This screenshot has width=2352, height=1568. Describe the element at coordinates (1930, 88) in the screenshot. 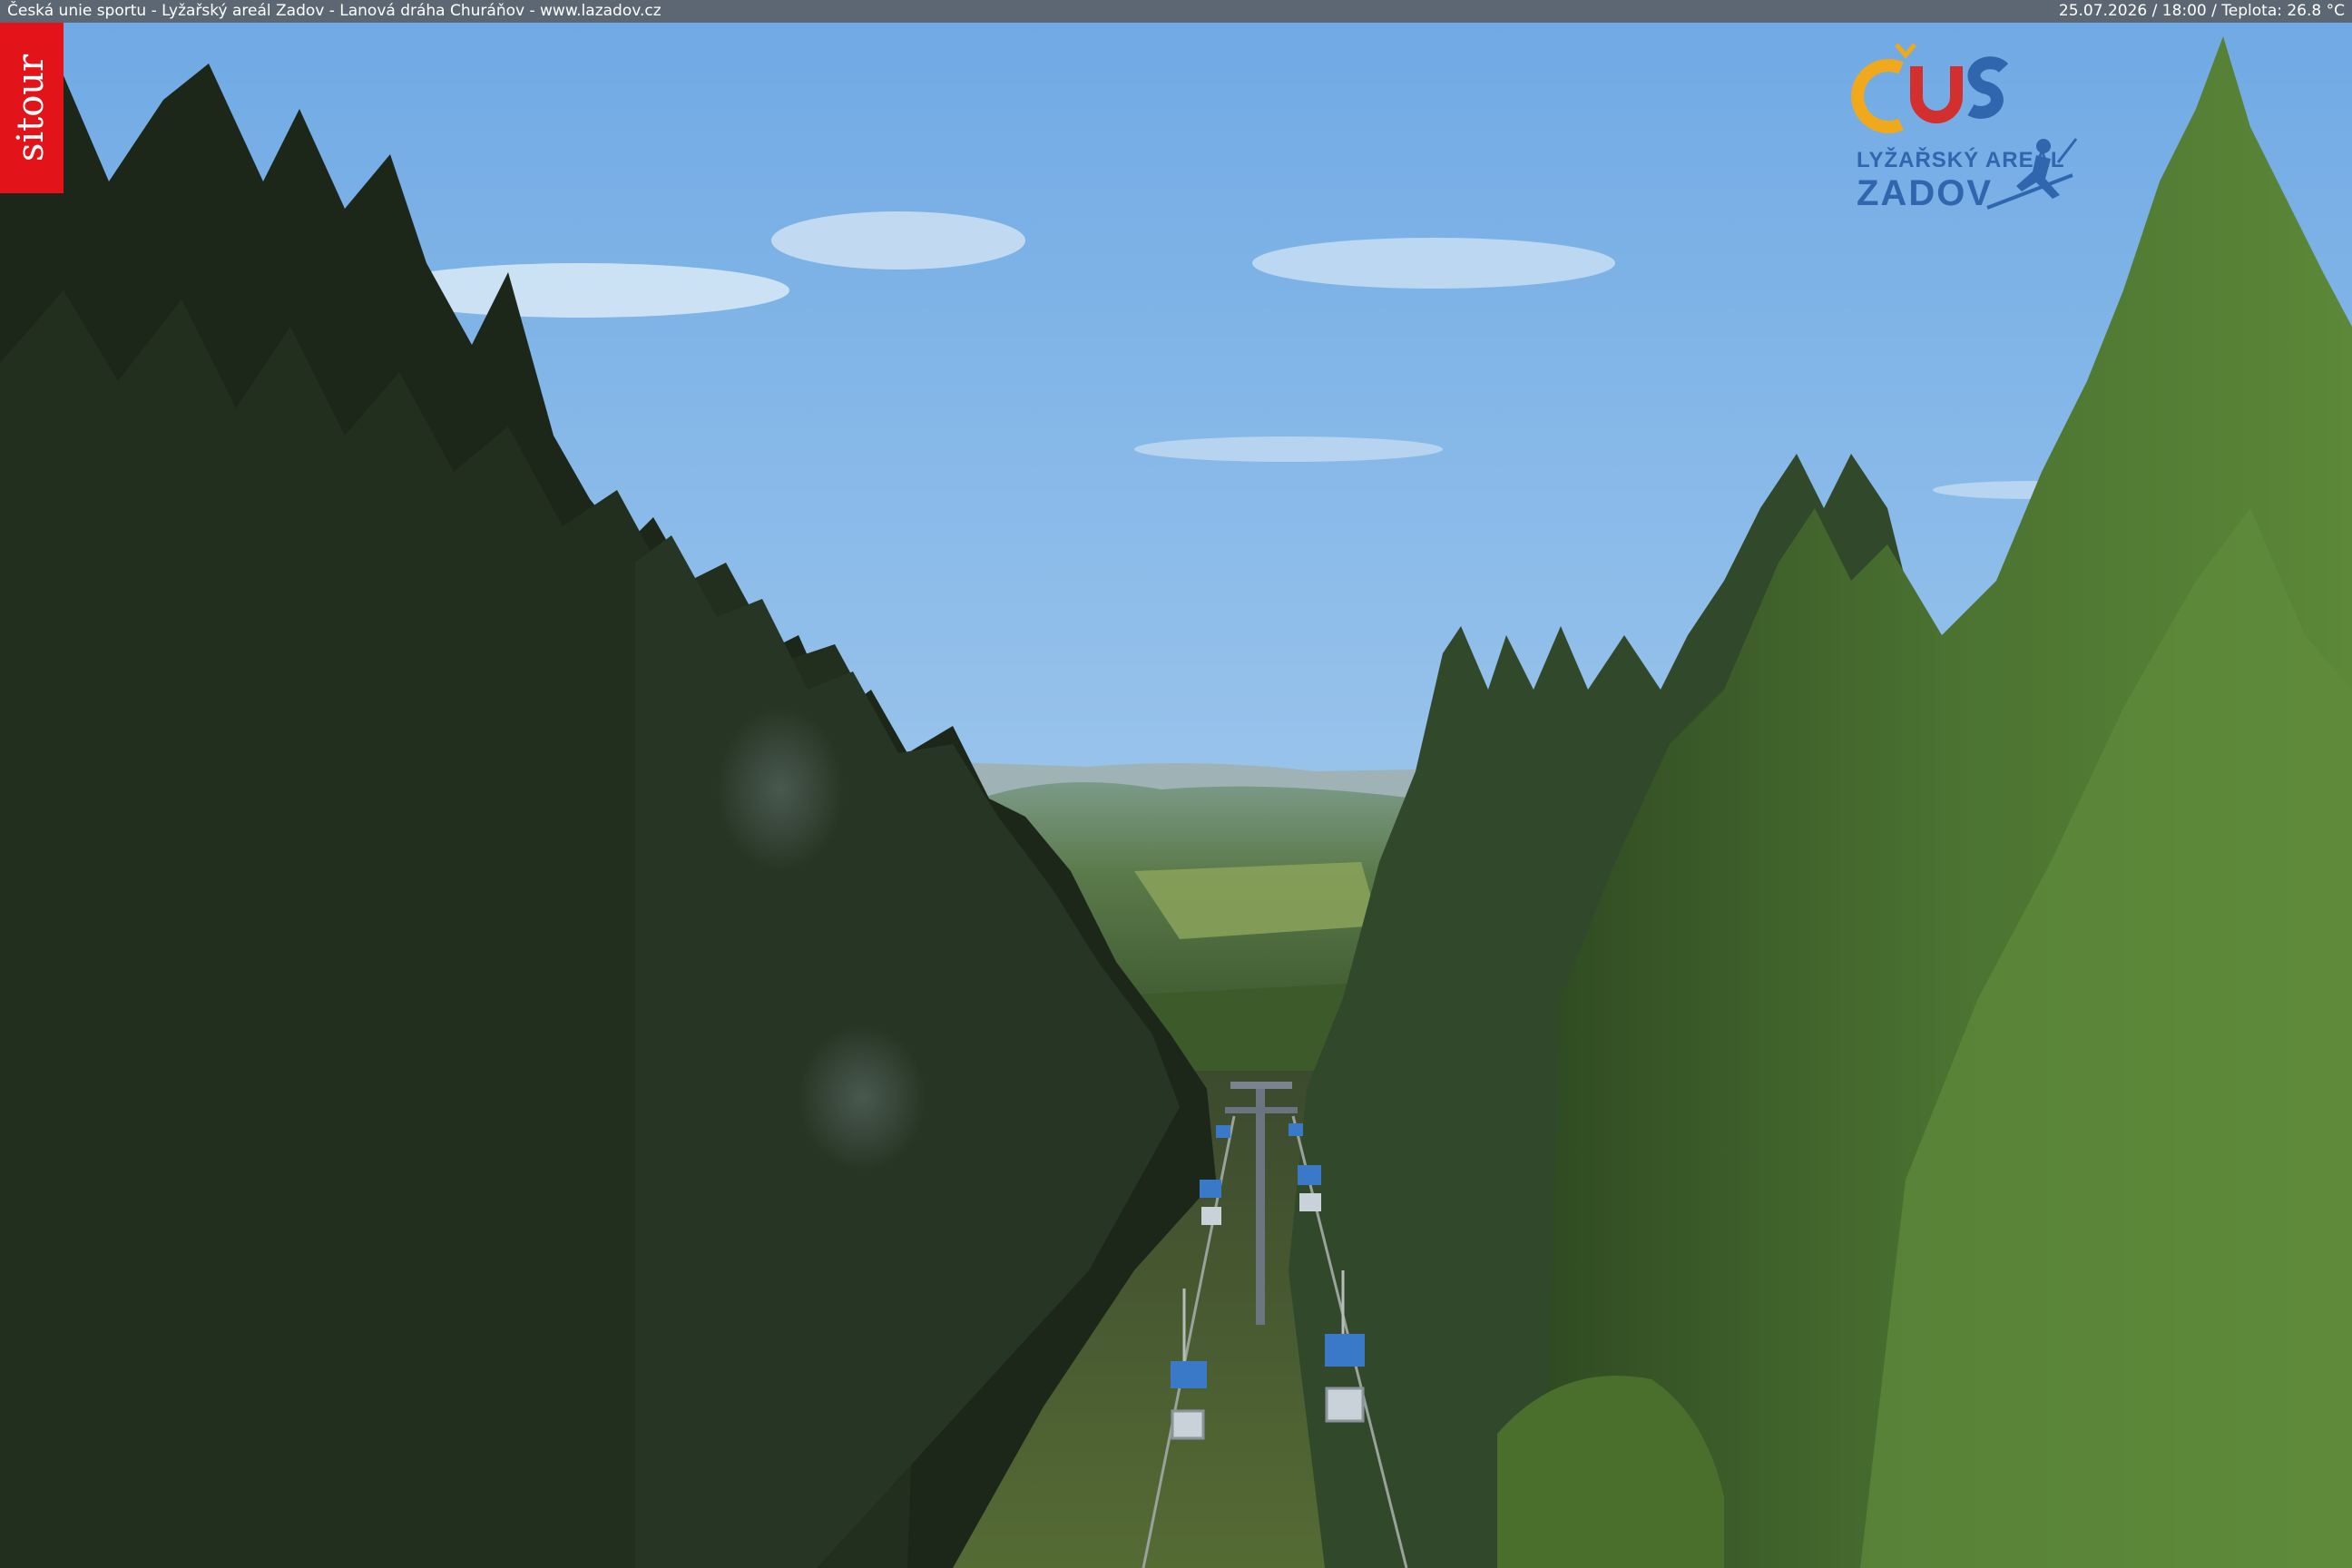

I see `cus-logo-icon` at that location.